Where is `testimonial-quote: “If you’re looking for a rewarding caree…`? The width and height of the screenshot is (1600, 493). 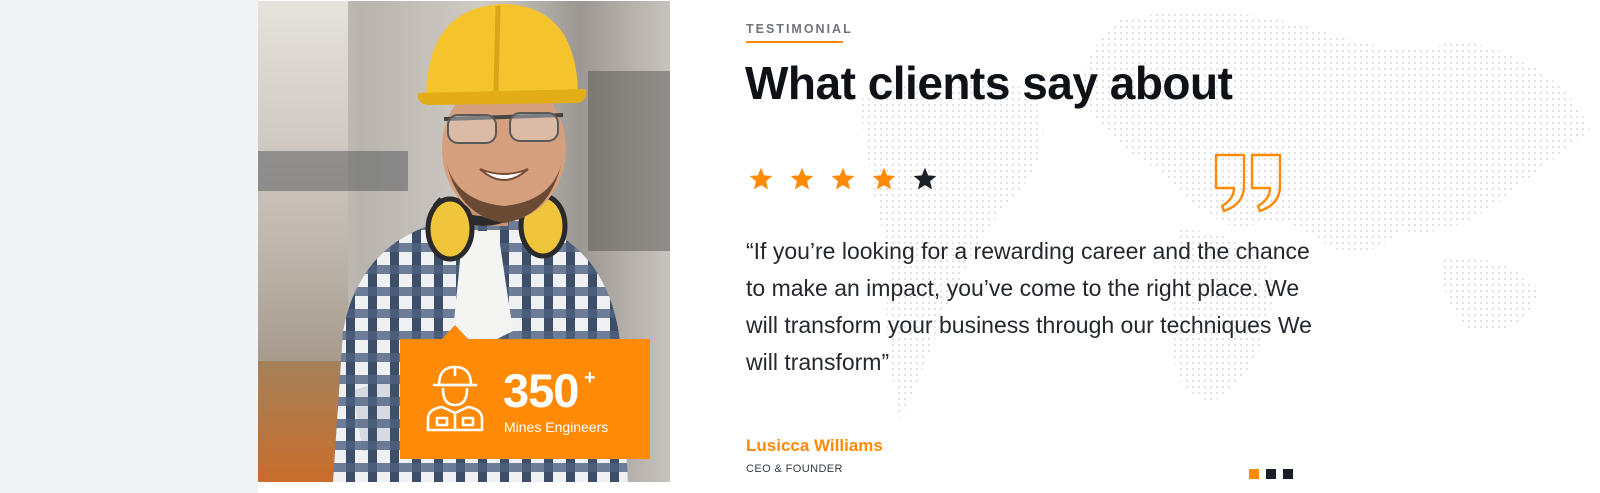
testimonial-quote: “If you’re looking for a rewarding caree… is located at coordinates (1029, 306).